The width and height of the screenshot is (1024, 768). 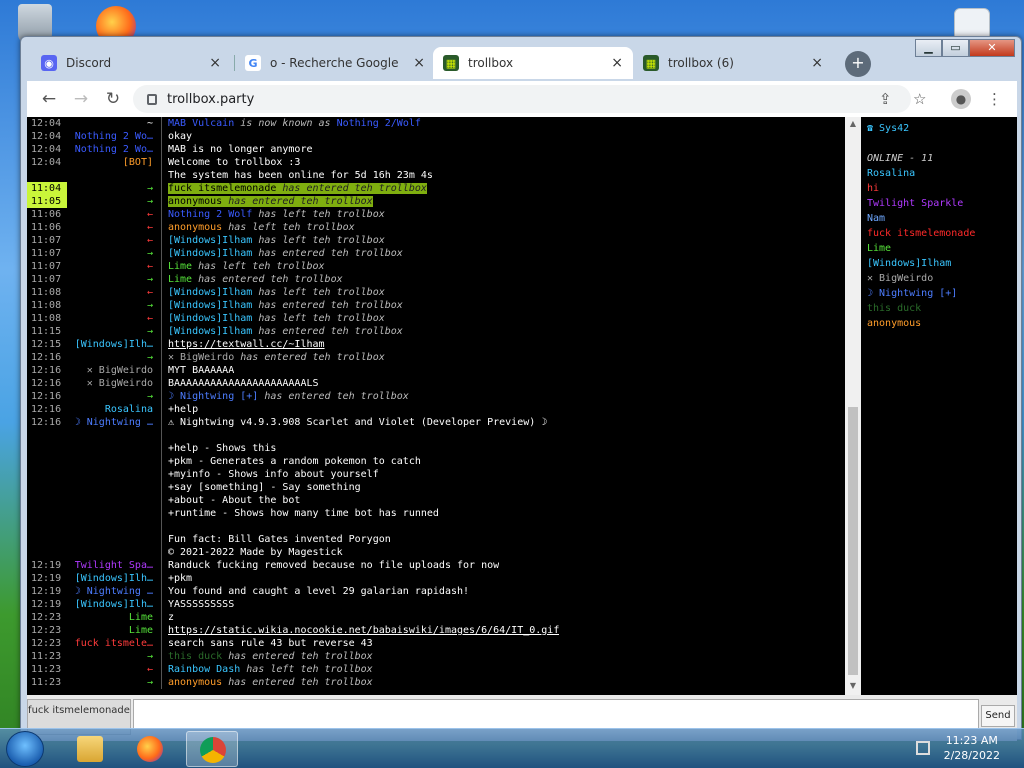 What do you see at coordinates (942, 308) in the screenshot?
I see `user-list-item: this duck` at bounding box center [942, 308].